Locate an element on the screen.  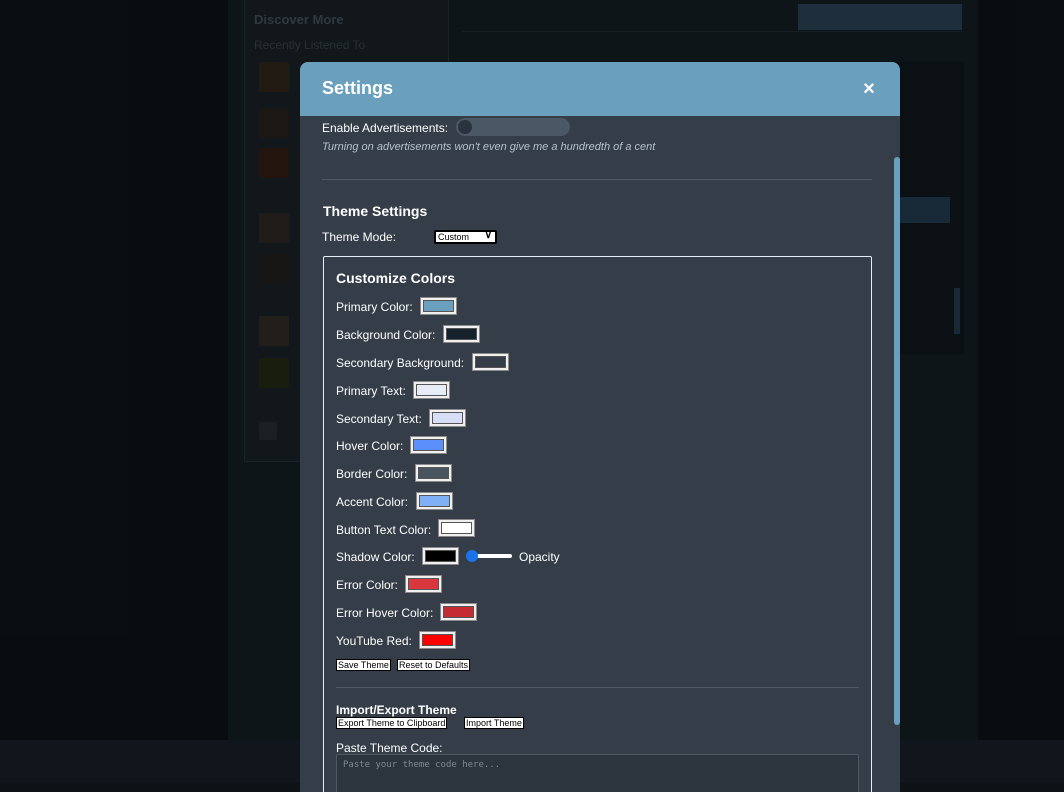
close-icon: × is located at coordinates (869, 89).